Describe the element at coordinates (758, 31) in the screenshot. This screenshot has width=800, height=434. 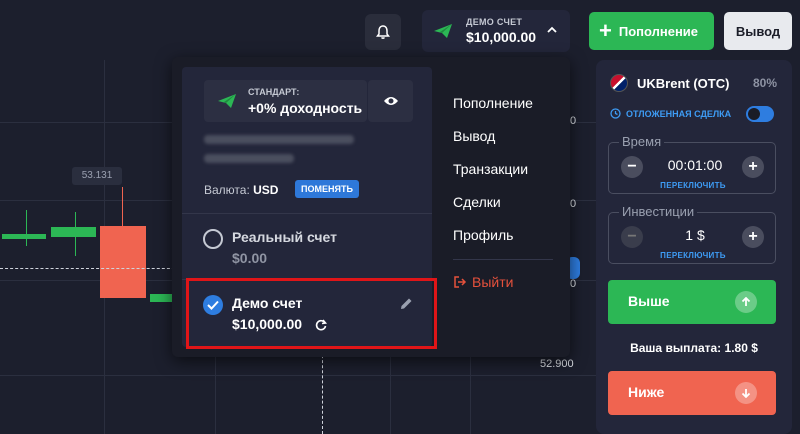
I see `withdraw-button: Вывод` at that location.